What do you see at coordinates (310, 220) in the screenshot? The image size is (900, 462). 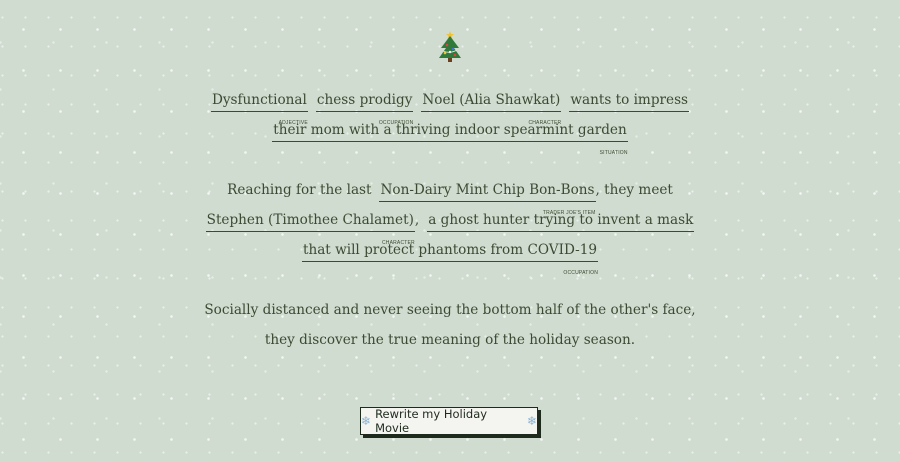 I see `character-2-value: Stephen (Timothee Chalamet)` at bounding box center [310, 220].